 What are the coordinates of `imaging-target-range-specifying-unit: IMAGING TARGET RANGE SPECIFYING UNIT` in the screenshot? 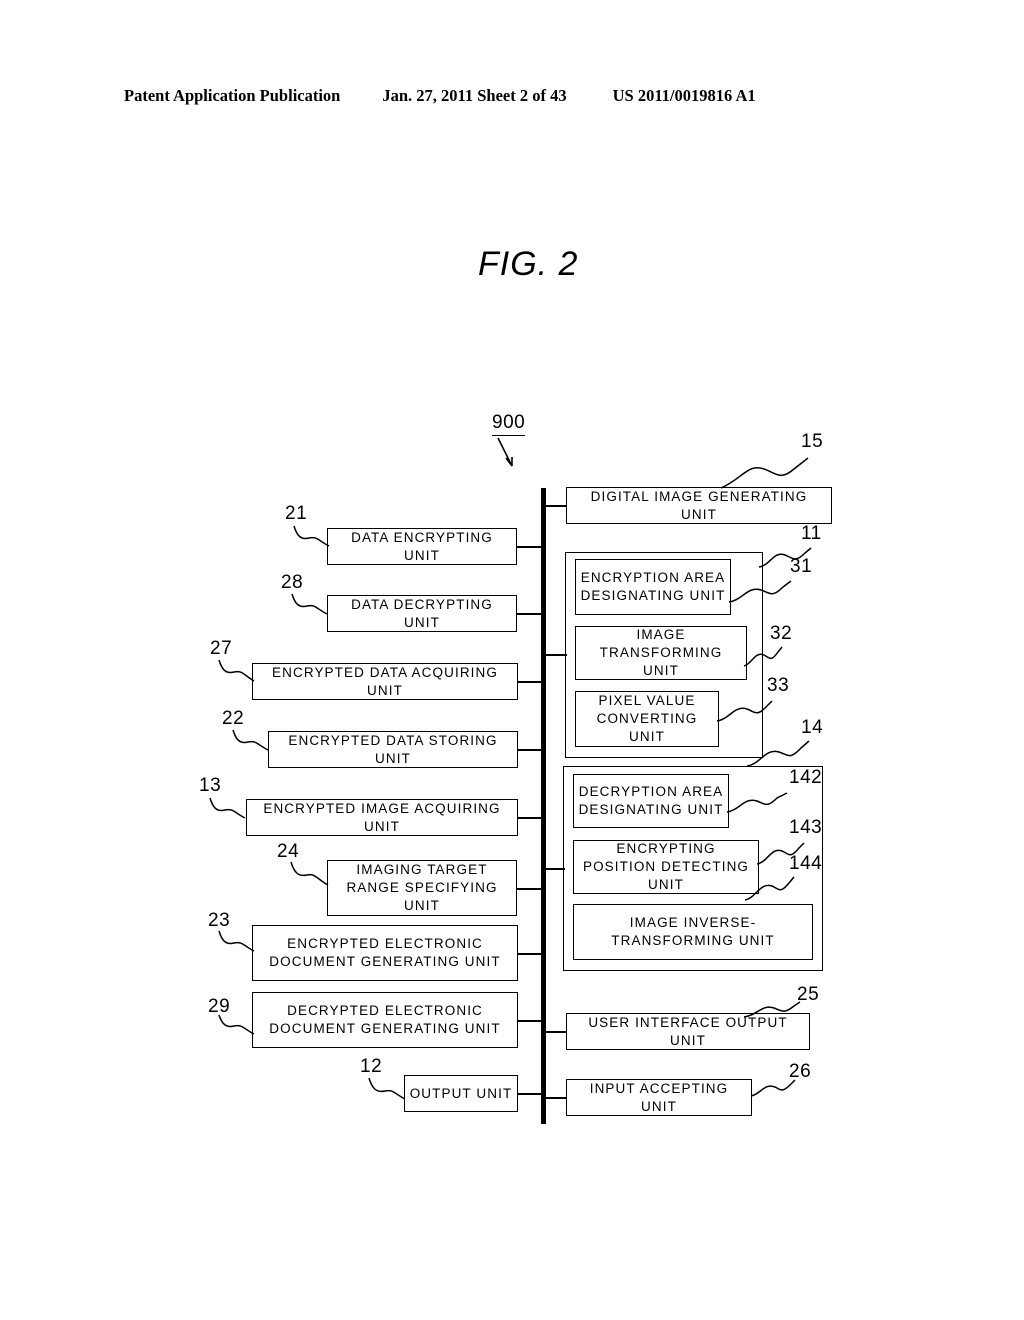 It's located at (422, 888).